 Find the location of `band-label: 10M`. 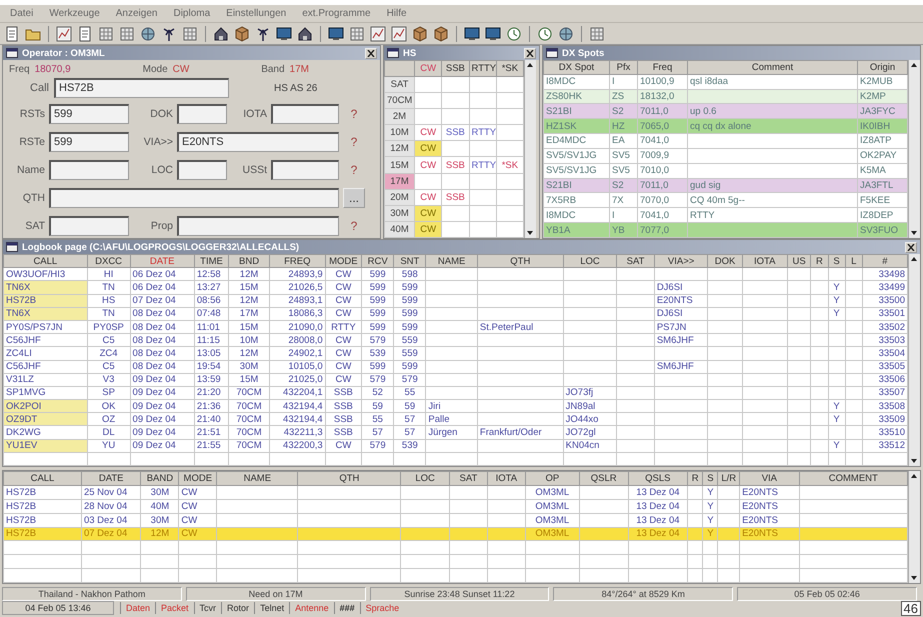

band-label: 10M is located at coordinates (399, 132).